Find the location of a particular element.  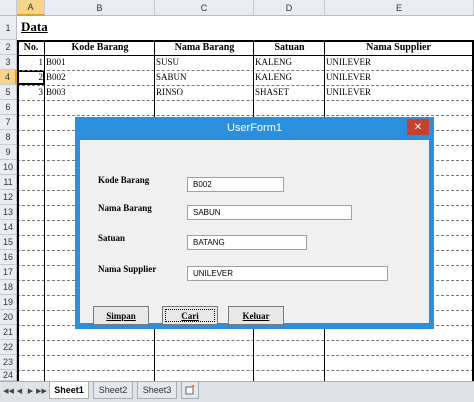

cell-nama: RINSO is located at coordinates (204, 92).